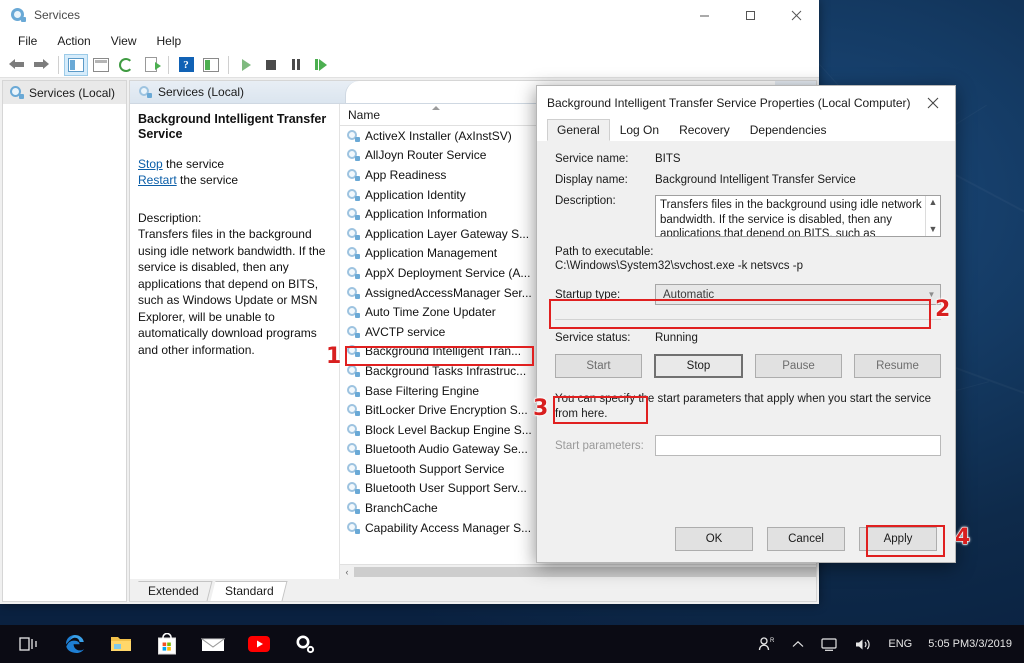 This screenshot has height=663, width=1024. Describe the element at coordinates (806, 539) in the screenshot. I see `cancel-button: Cancel` at that location.